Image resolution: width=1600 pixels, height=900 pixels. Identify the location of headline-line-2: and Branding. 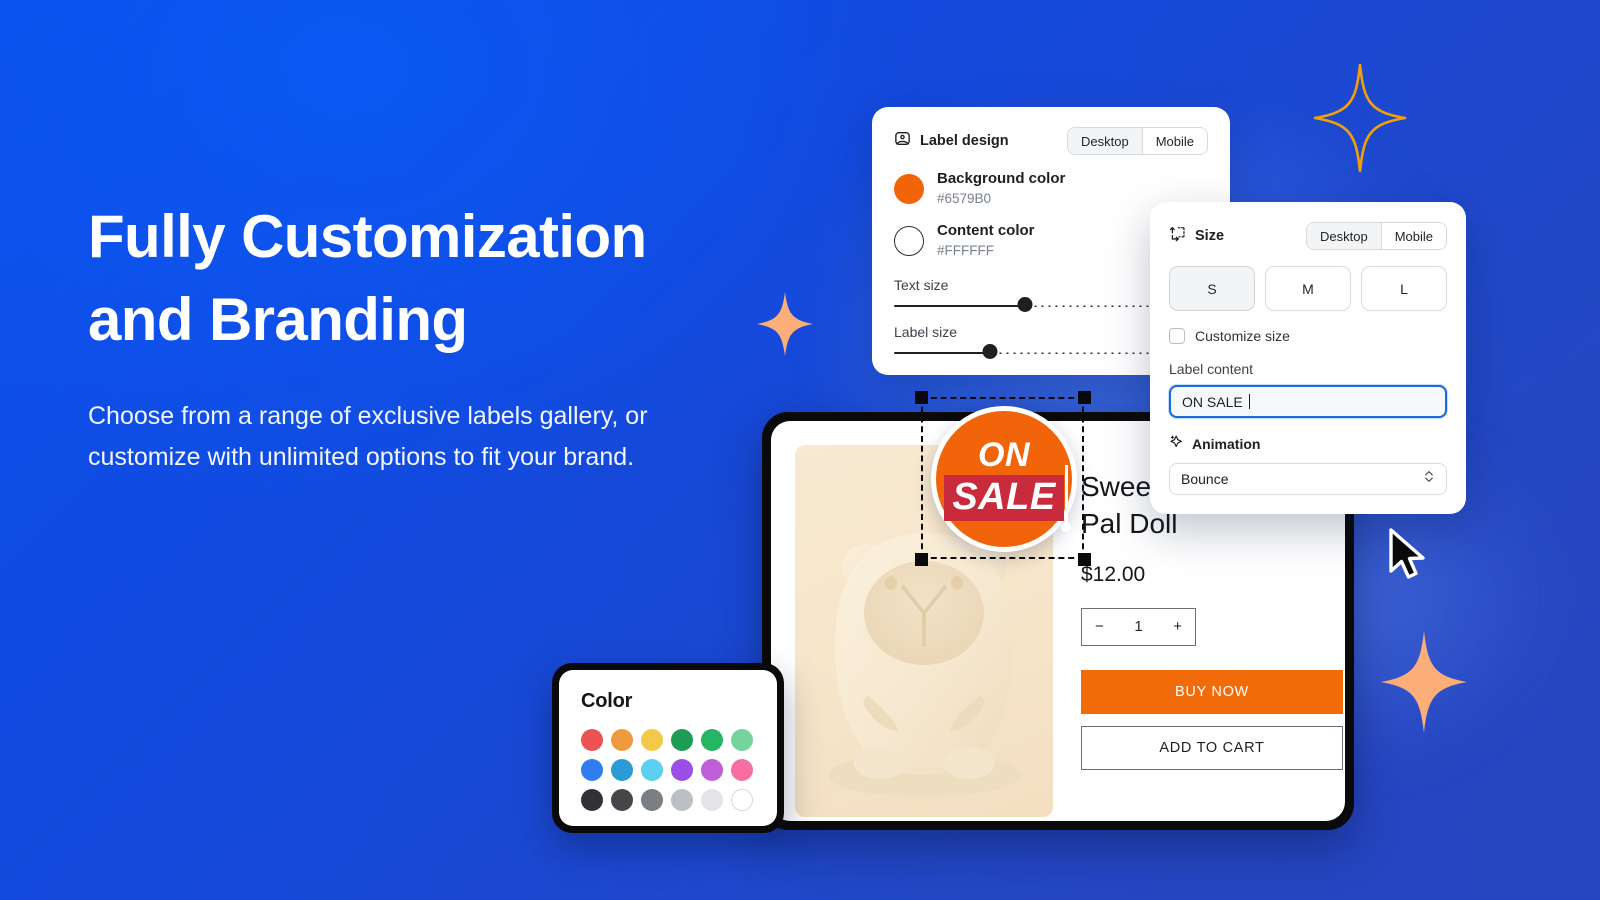
(278, 319).